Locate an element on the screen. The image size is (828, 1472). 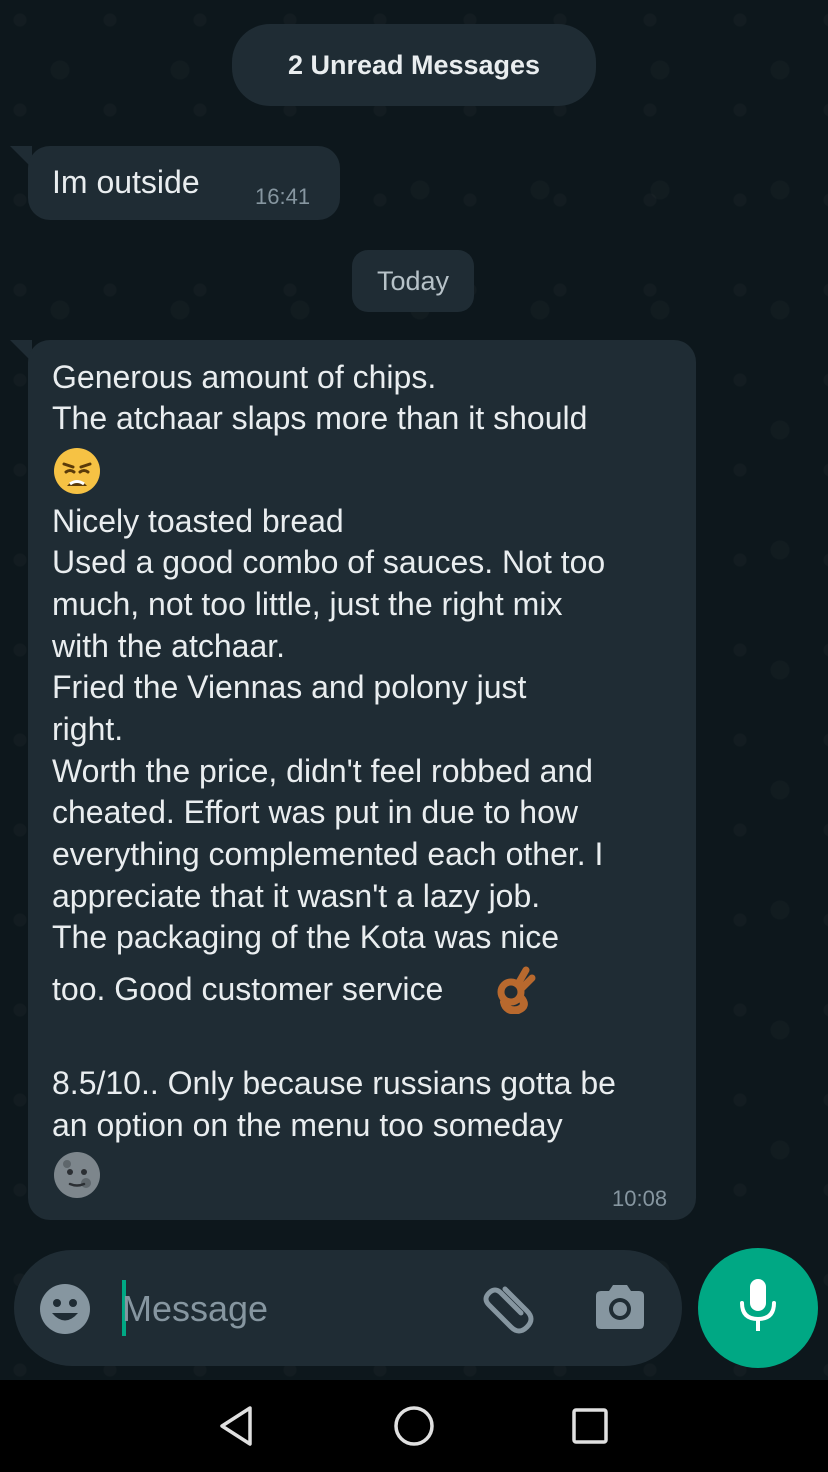
message-line: an option on the menu too someday is located at coordinates (307, 1125).